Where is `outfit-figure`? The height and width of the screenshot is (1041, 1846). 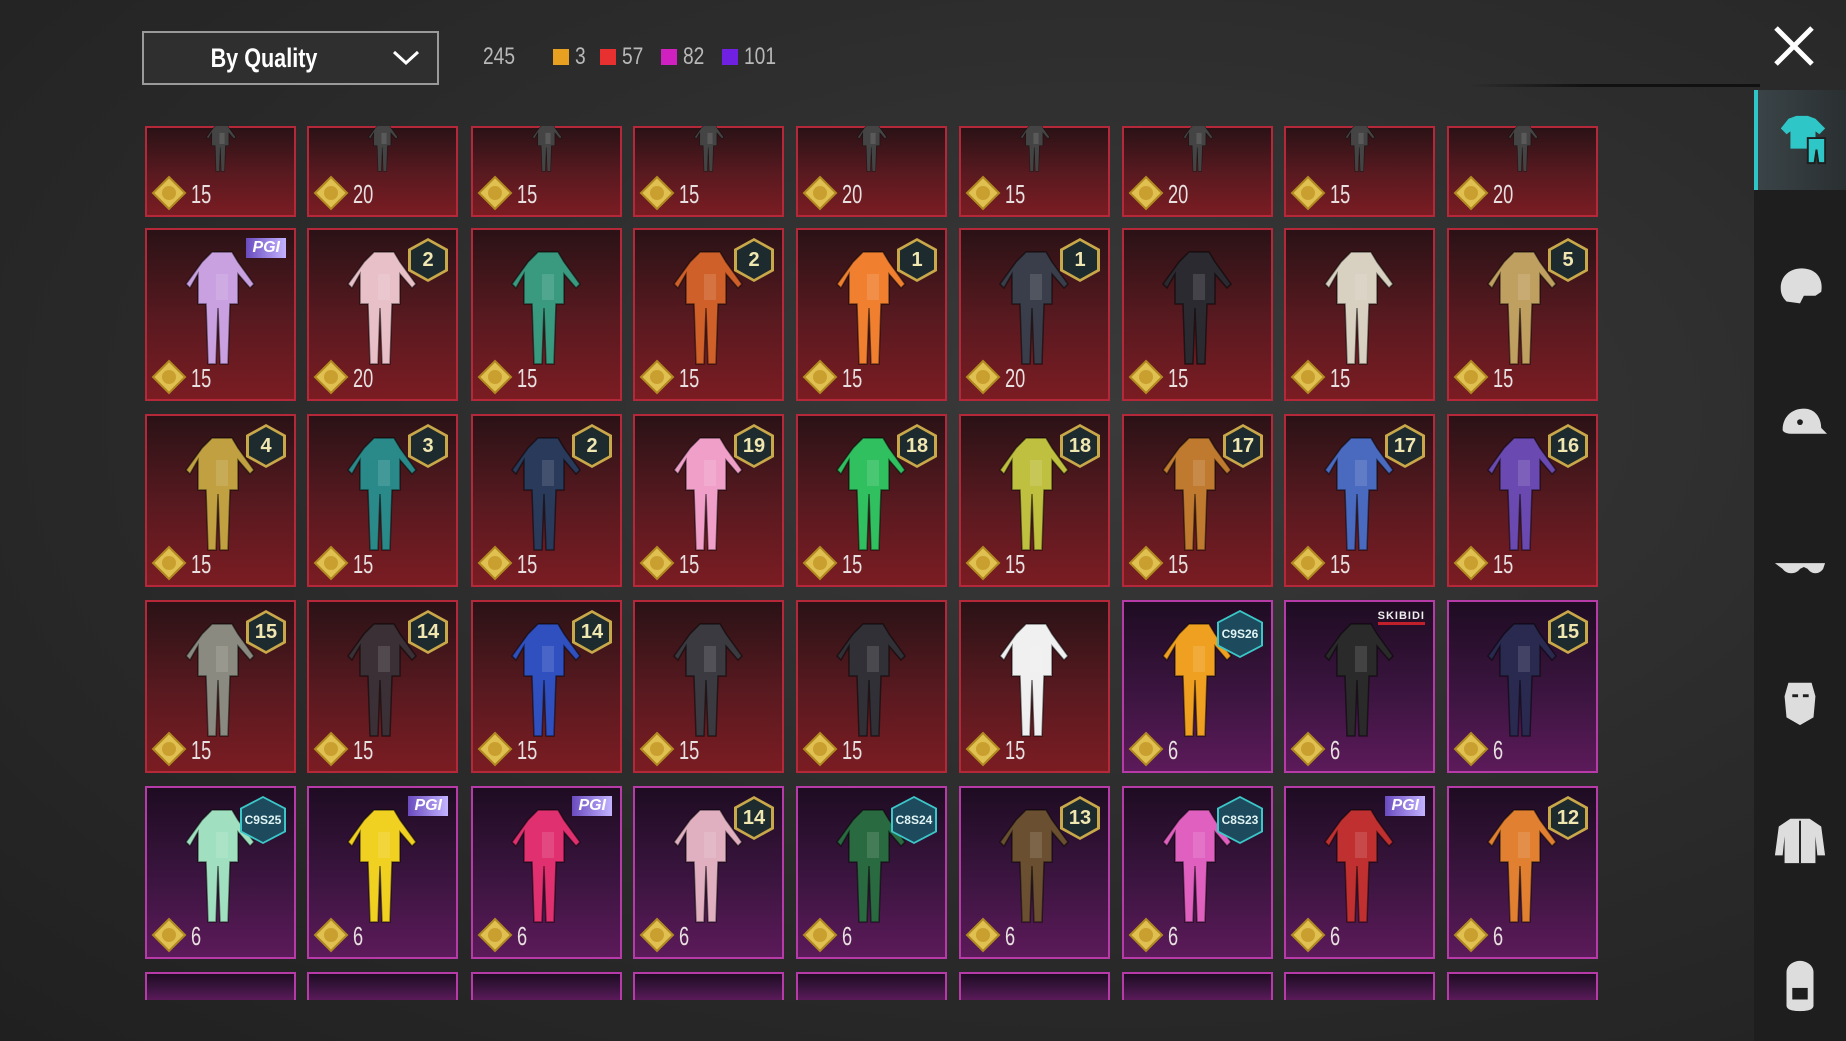 outfit-figure is located at coordinates (221, 149).